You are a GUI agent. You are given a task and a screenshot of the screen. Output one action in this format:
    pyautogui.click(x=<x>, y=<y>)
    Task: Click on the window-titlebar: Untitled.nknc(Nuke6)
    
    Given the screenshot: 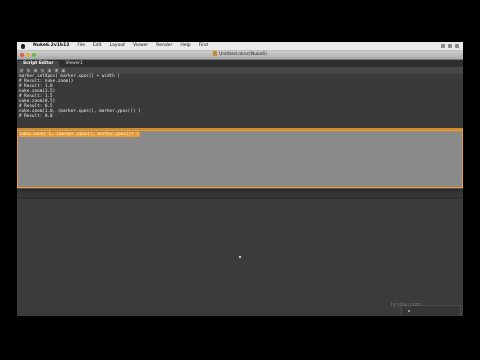 What is the action you would take?
    pyautogui.click(x=240, y=55)
    